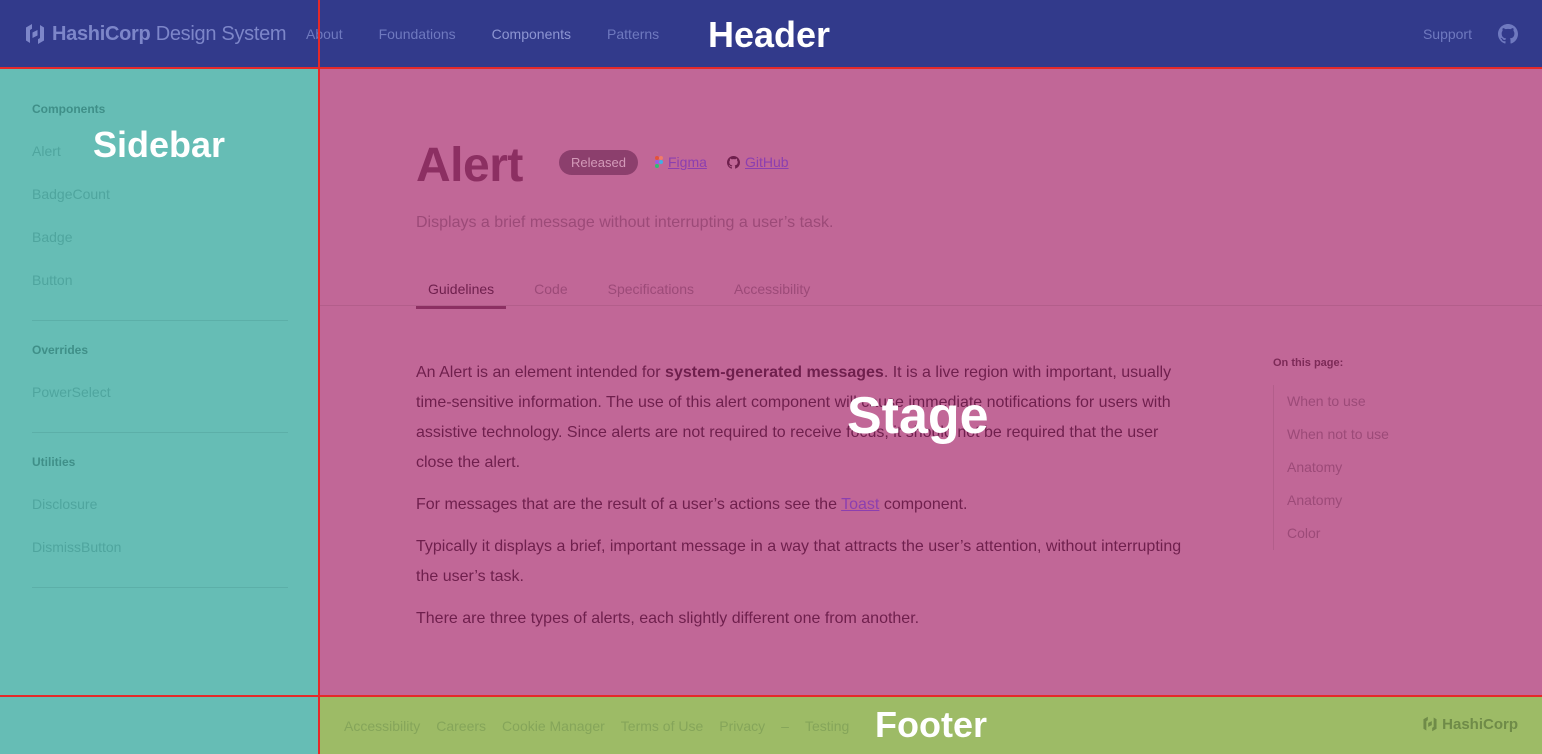 This screenshot has height=754, width=1542. Describe the element at coordinates (931, 724) in the screenshot. I see `region-label-footer: Footer` at that location.